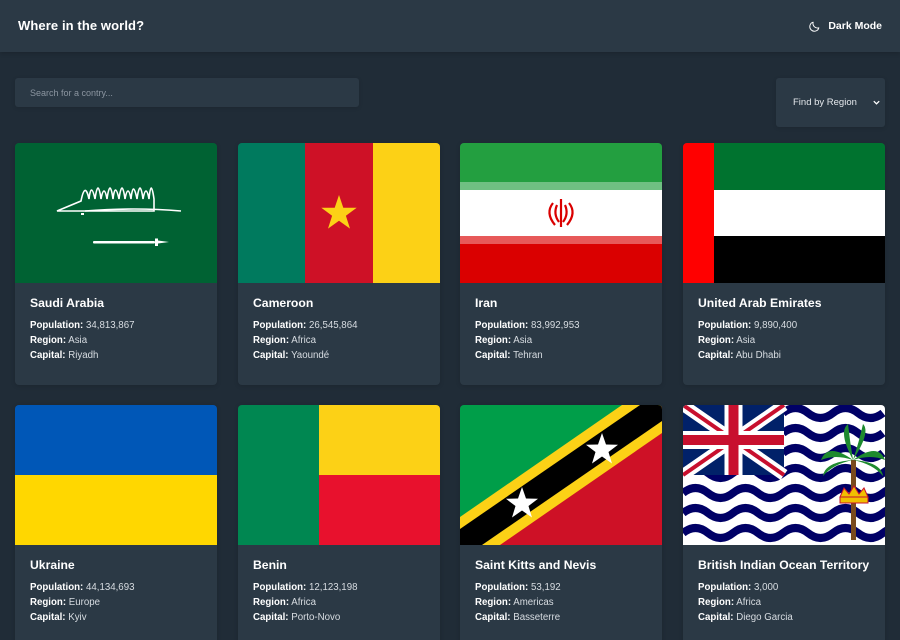  I want to click on country-name: British Indian Ocean Territory, so click(784, 565).